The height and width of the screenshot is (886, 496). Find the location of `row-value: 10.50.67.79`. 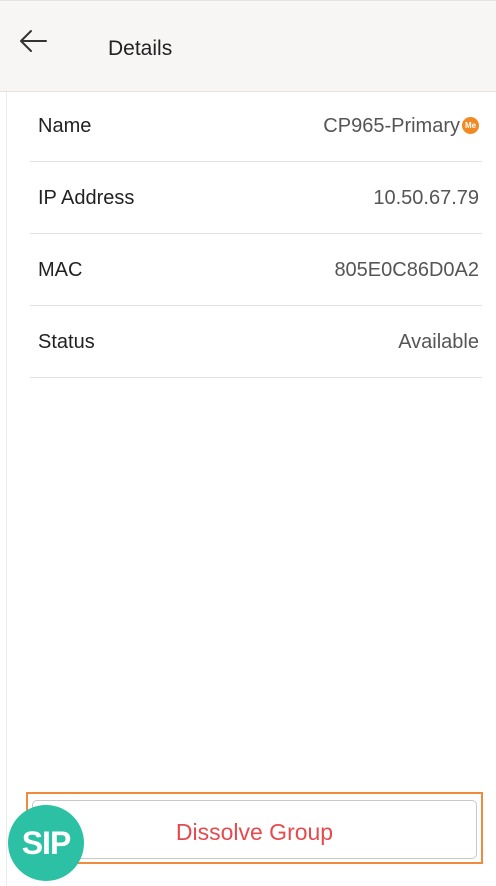

row-value: 10.50.67.79 is located at coordinates (426, 198).